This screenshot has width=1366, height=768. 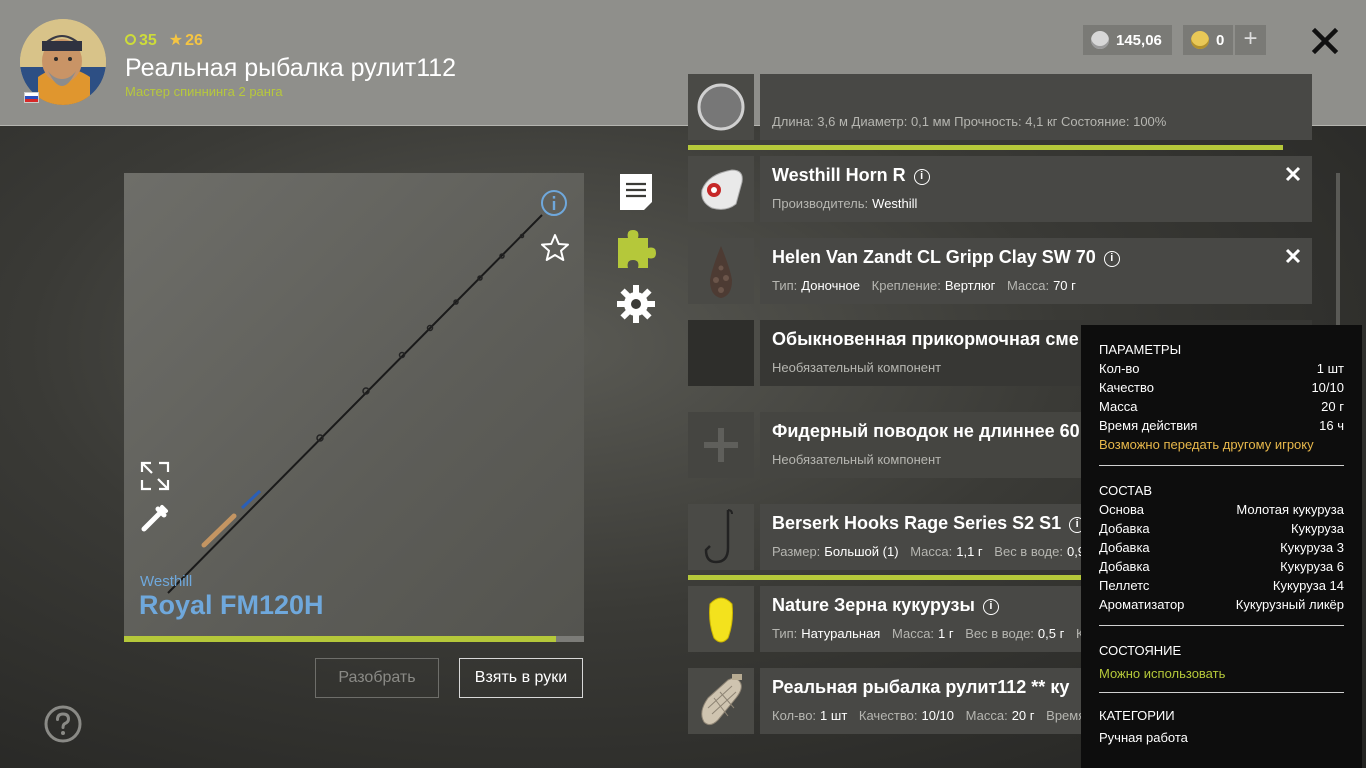 What do you see at coordinates (721, 189) in the screenshot?
I see `reel-thumbnail` at bounding box center [721, 189].